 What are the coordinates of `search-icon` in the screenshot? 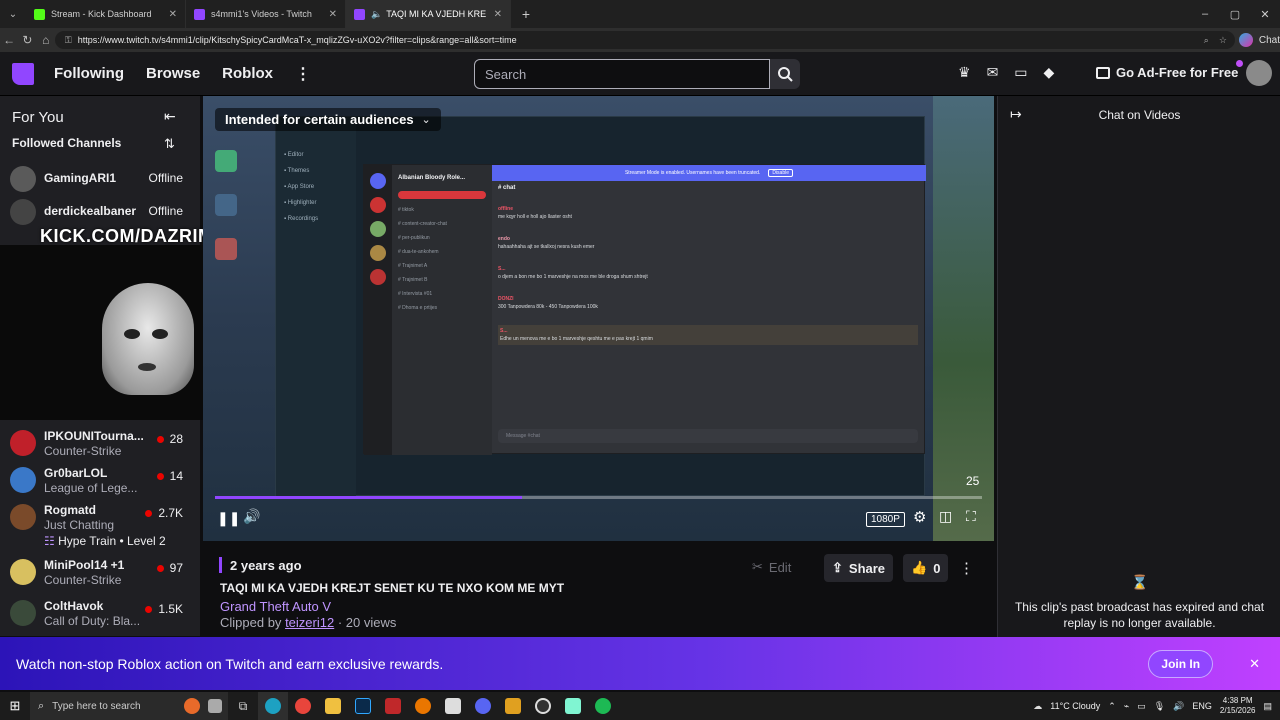 It's located at (785, 74).